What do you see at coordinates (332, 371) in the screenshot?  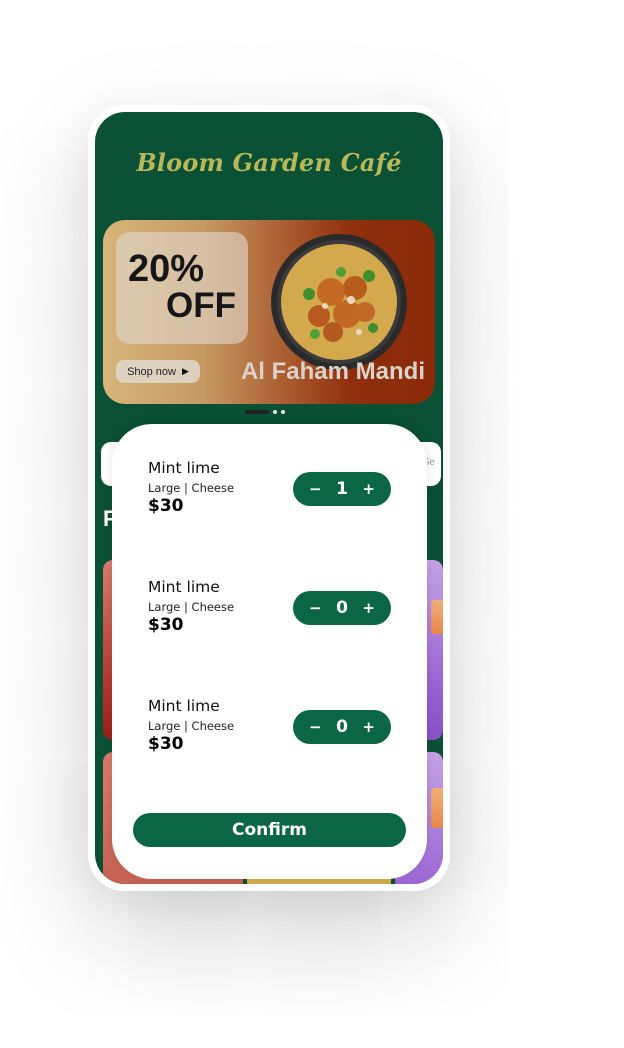 I see `banner-title: Al Faham Mandi` at bounding box center [332, 371].